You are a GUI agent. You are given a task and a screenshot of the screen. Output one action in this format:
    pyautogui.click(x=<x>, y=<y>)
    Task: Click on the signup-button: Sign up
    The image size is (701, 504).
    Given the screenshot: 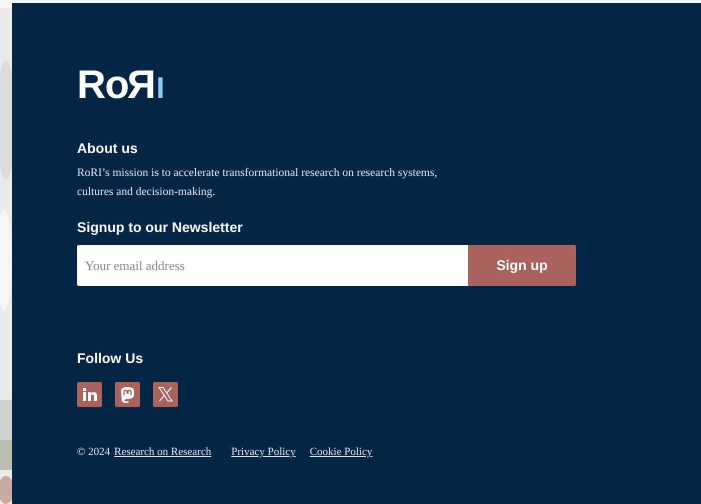 What is the action you would take?
    pyautogui.click(x=522, y=265)
    